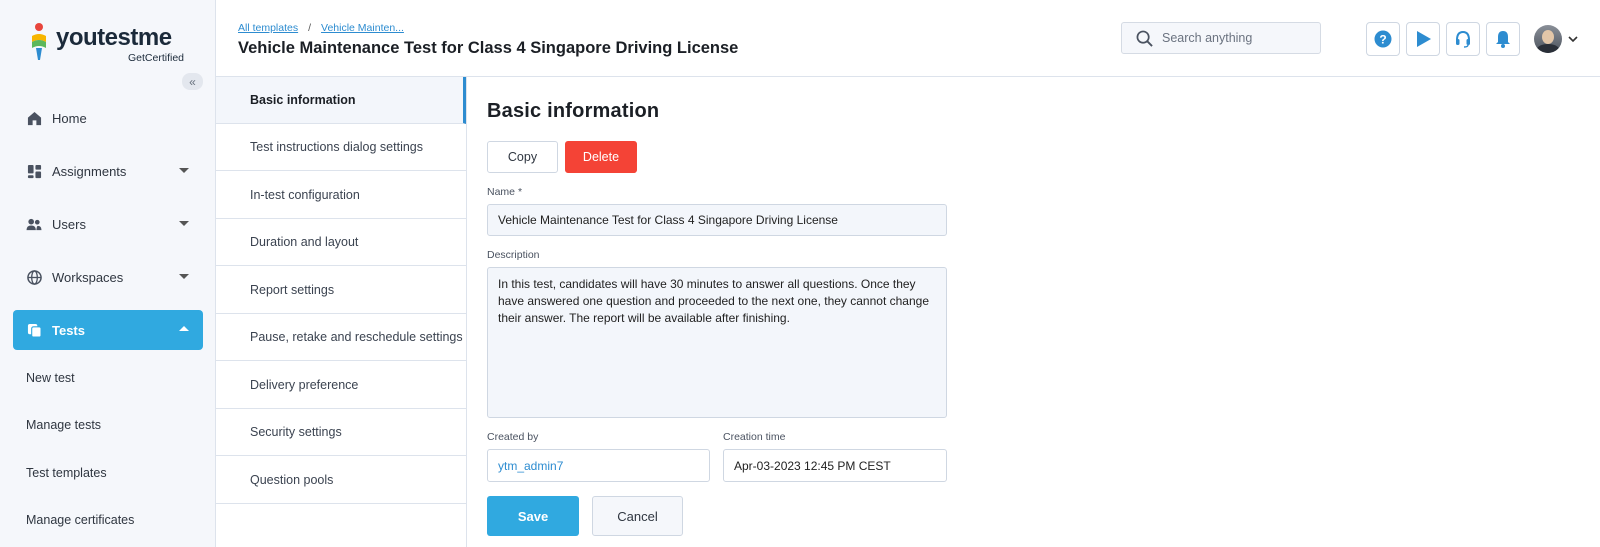 This screenshot has width=1600, height=547. I want to click on avatar-face, so click(1548, 37).